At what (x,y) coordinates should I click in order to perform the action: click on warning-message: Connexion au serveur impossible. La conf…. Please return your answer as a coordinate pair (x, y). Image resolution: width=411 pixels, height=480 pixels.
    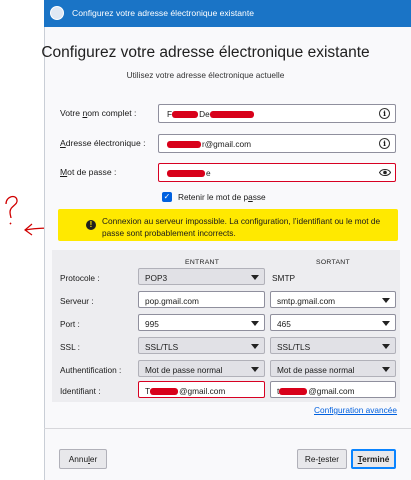
    Looking at the image, I should click on (241, 227).